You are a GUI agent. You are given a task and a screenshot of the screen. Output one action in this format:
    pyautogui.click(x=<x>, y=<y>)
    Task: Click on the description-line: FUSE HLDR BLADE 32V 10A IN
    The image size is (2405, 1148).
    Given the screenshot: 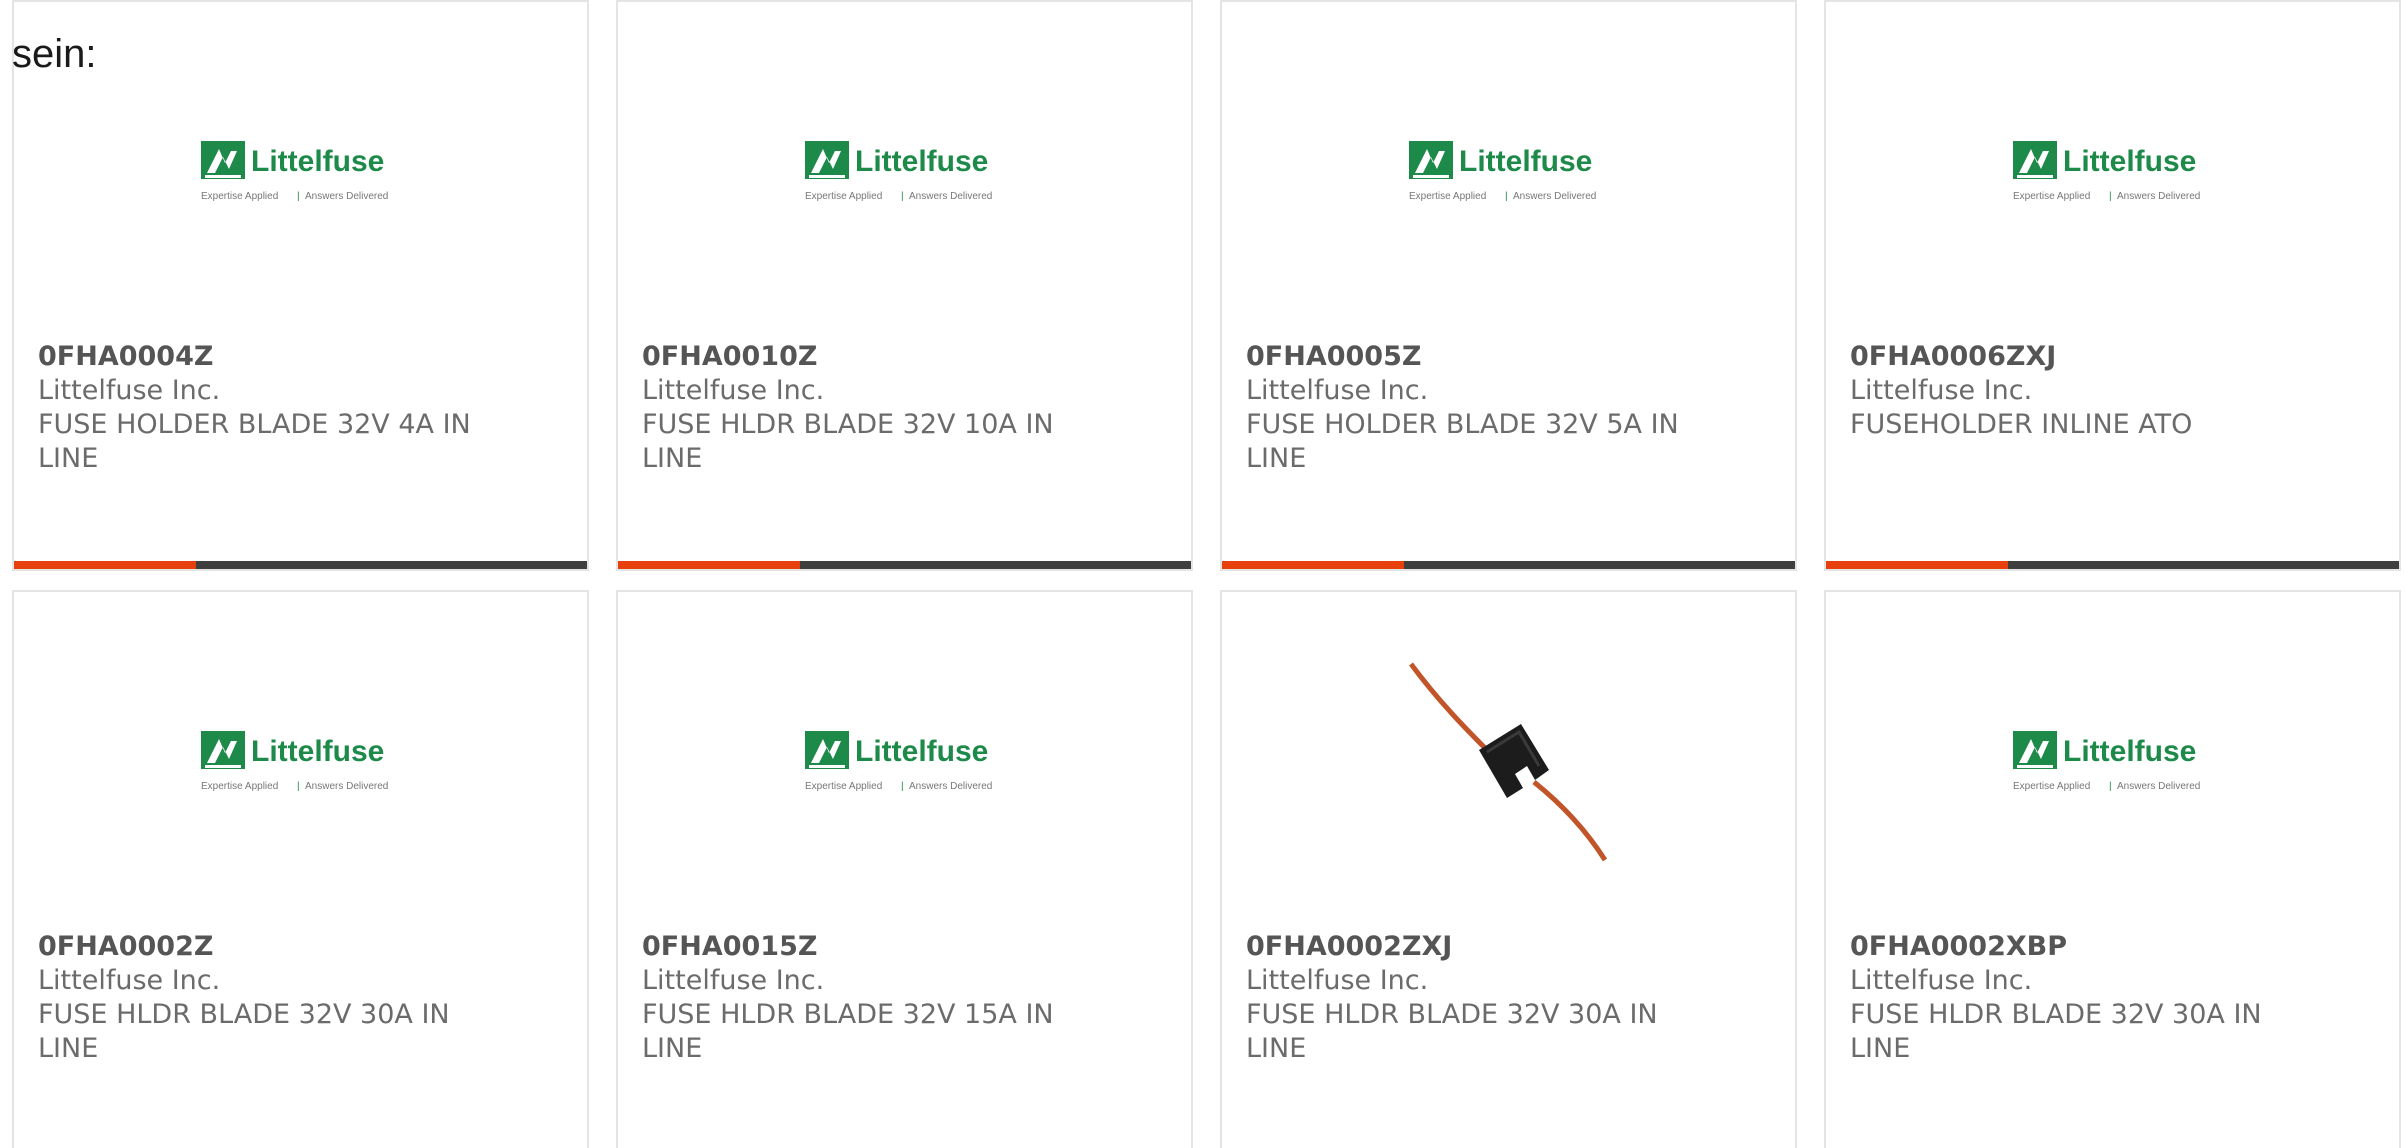 What is the action you would take?
    pyautogui.click(x=848, y=424)
    